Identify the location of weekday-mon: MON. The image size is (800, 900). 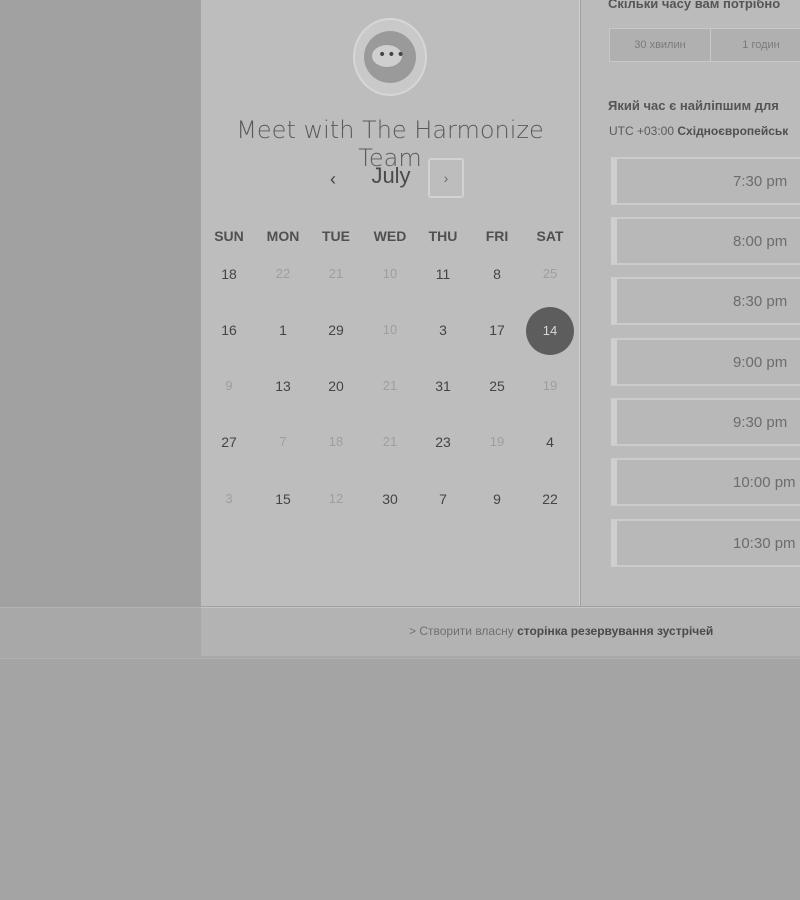
(283, 236).